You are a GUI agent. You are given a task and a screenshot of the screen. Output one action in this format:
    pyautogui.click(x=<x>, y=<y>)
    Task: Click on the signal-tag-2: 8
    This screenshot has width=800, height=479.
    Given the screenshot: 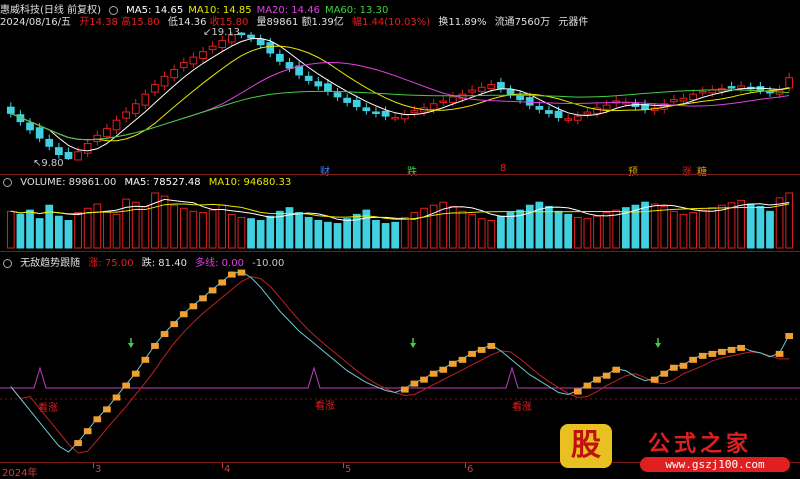 What is the action you would take?
    pyautogui.click(x=503, y=168)
    